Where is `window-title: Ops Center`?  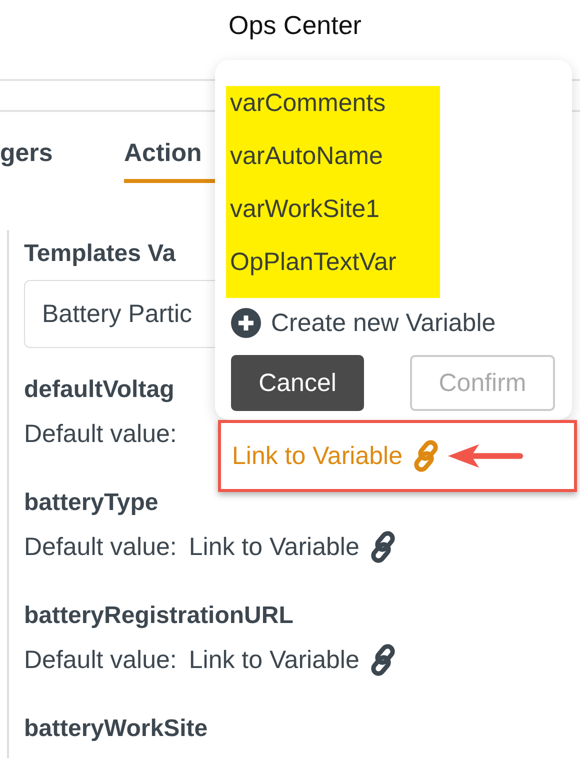 window-title: Ops Center is located at coordinates (295, 26).